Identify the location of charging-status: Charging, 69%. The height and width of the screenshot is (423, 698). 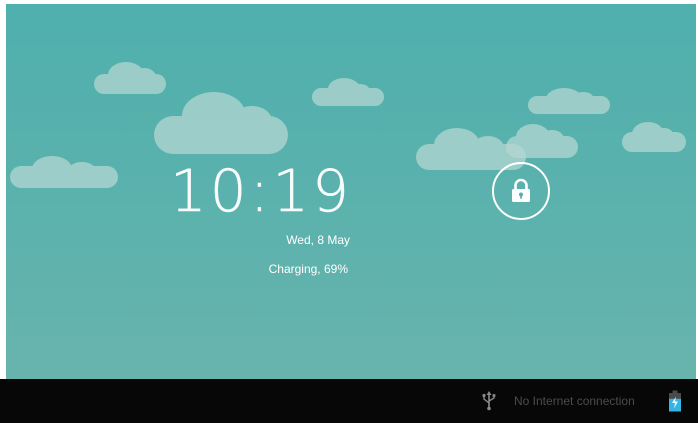
(308, 269).